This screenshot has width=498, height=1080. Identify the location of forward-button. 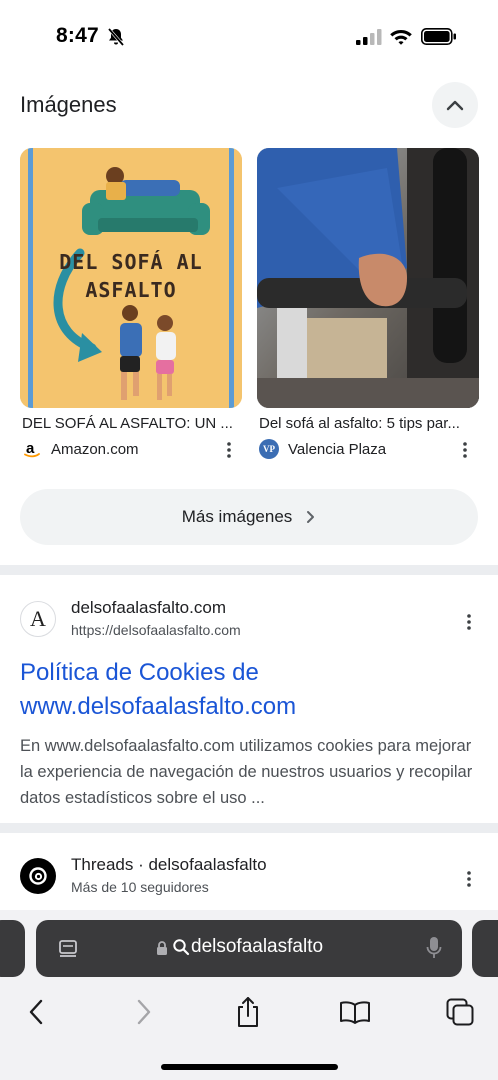
(144, 1012).